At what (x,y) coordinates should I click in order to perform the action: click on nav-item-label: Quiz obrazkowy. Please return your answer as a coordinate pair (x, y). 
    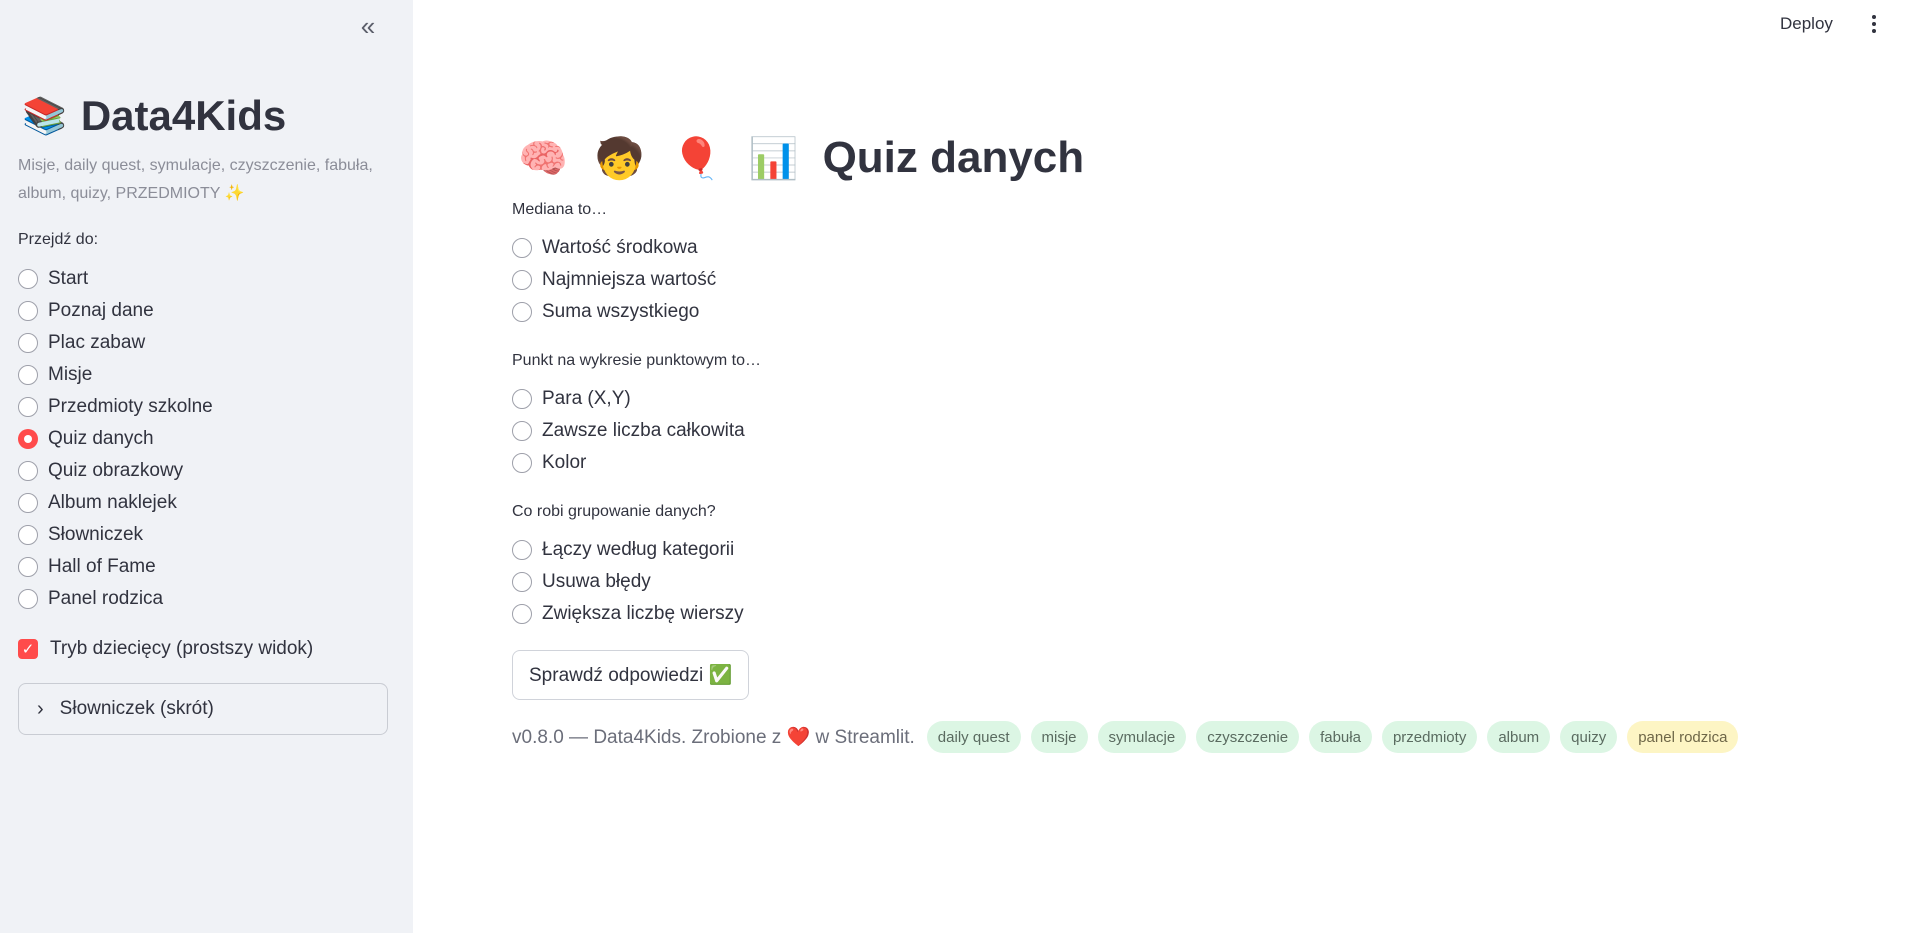
    Looking at the image, I should click on (116, 470).